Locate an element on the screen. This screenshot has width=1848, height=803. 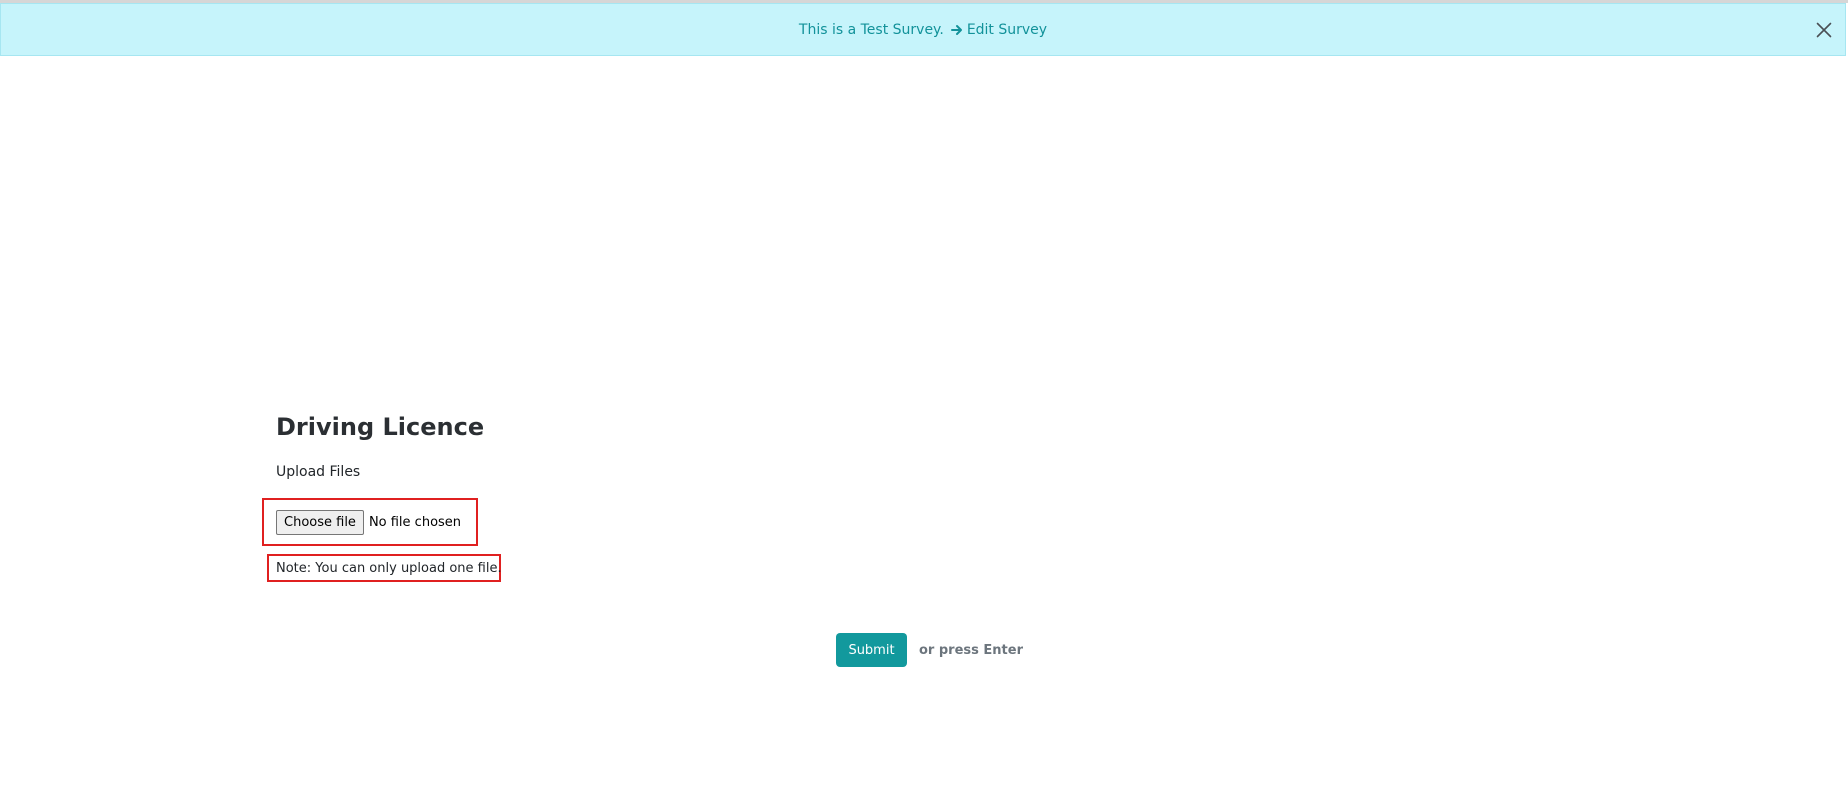
edit-survey-link: Edit Survey is located at coordinates (998, 30).